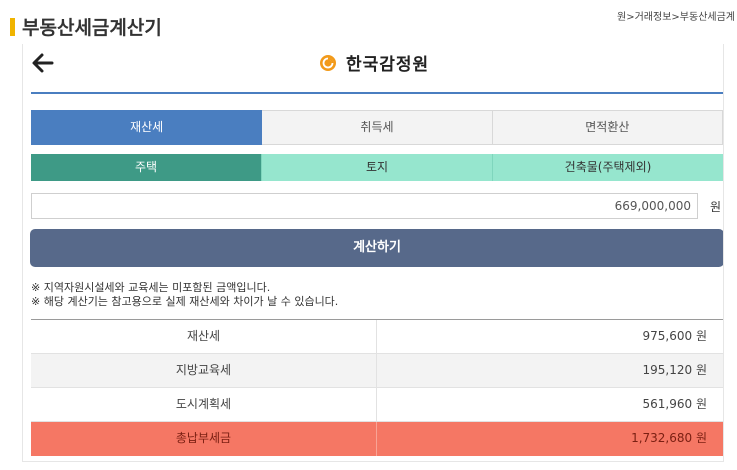  I want to click on result-value: 1,732,680 원, so click(669, 438).